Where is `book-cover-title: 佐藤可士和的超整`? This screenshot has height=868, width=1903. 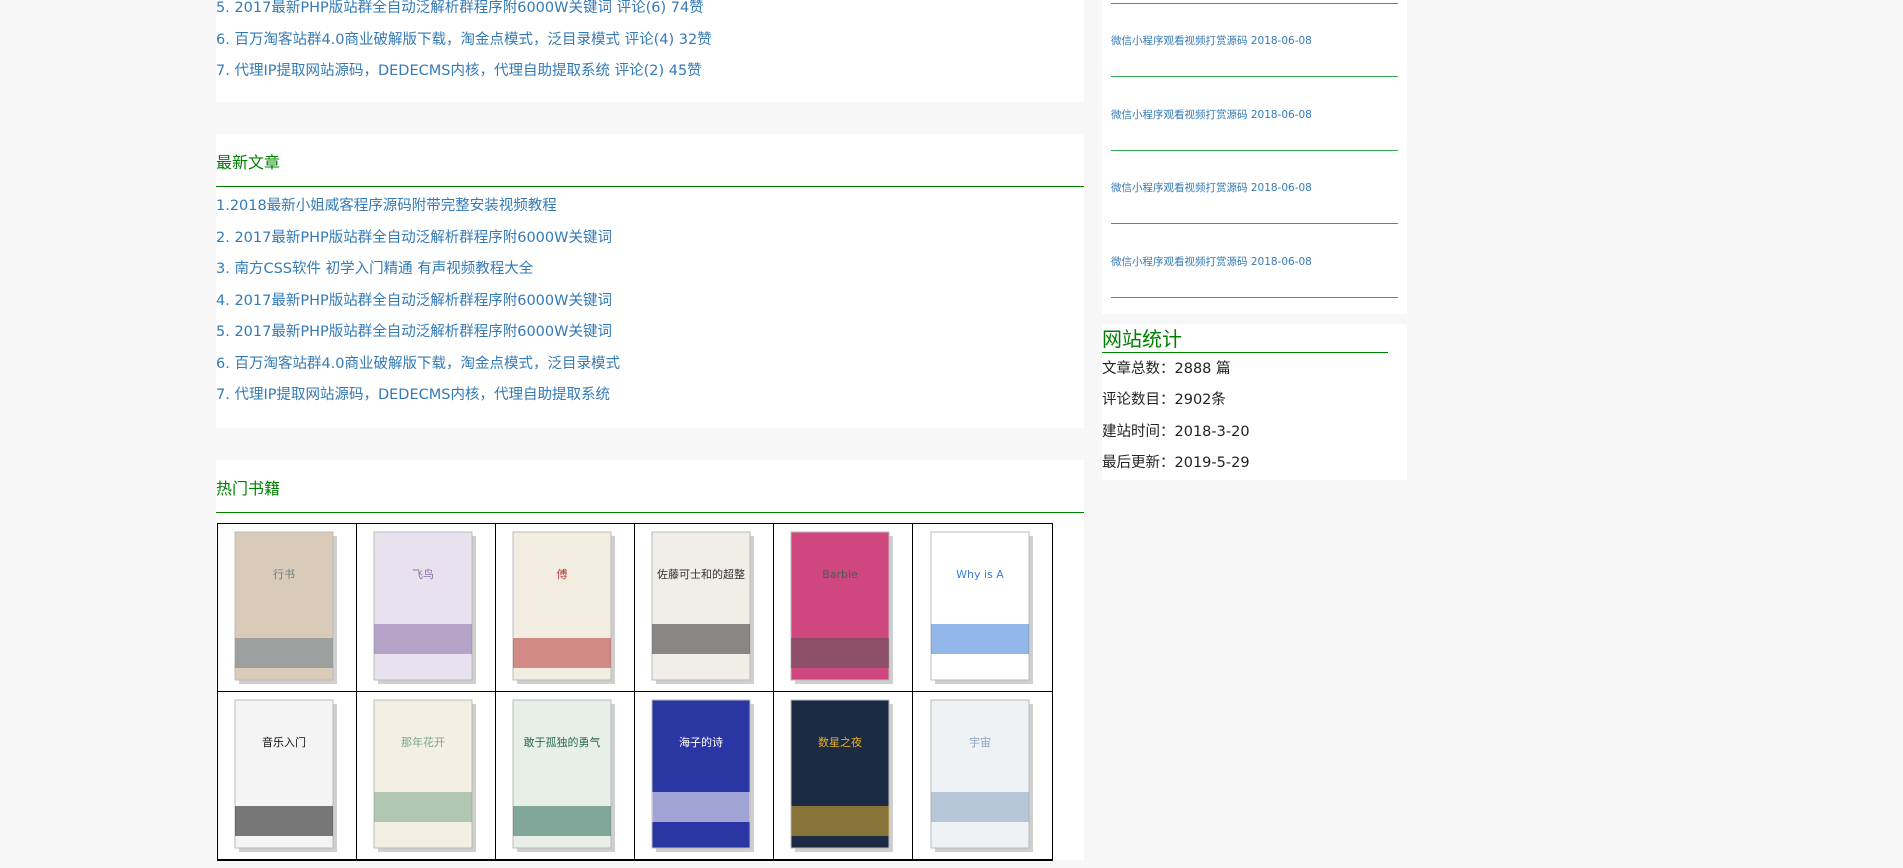
book-cover-title: 佐藤可士和的超整 is located at coordinates (701, 574).